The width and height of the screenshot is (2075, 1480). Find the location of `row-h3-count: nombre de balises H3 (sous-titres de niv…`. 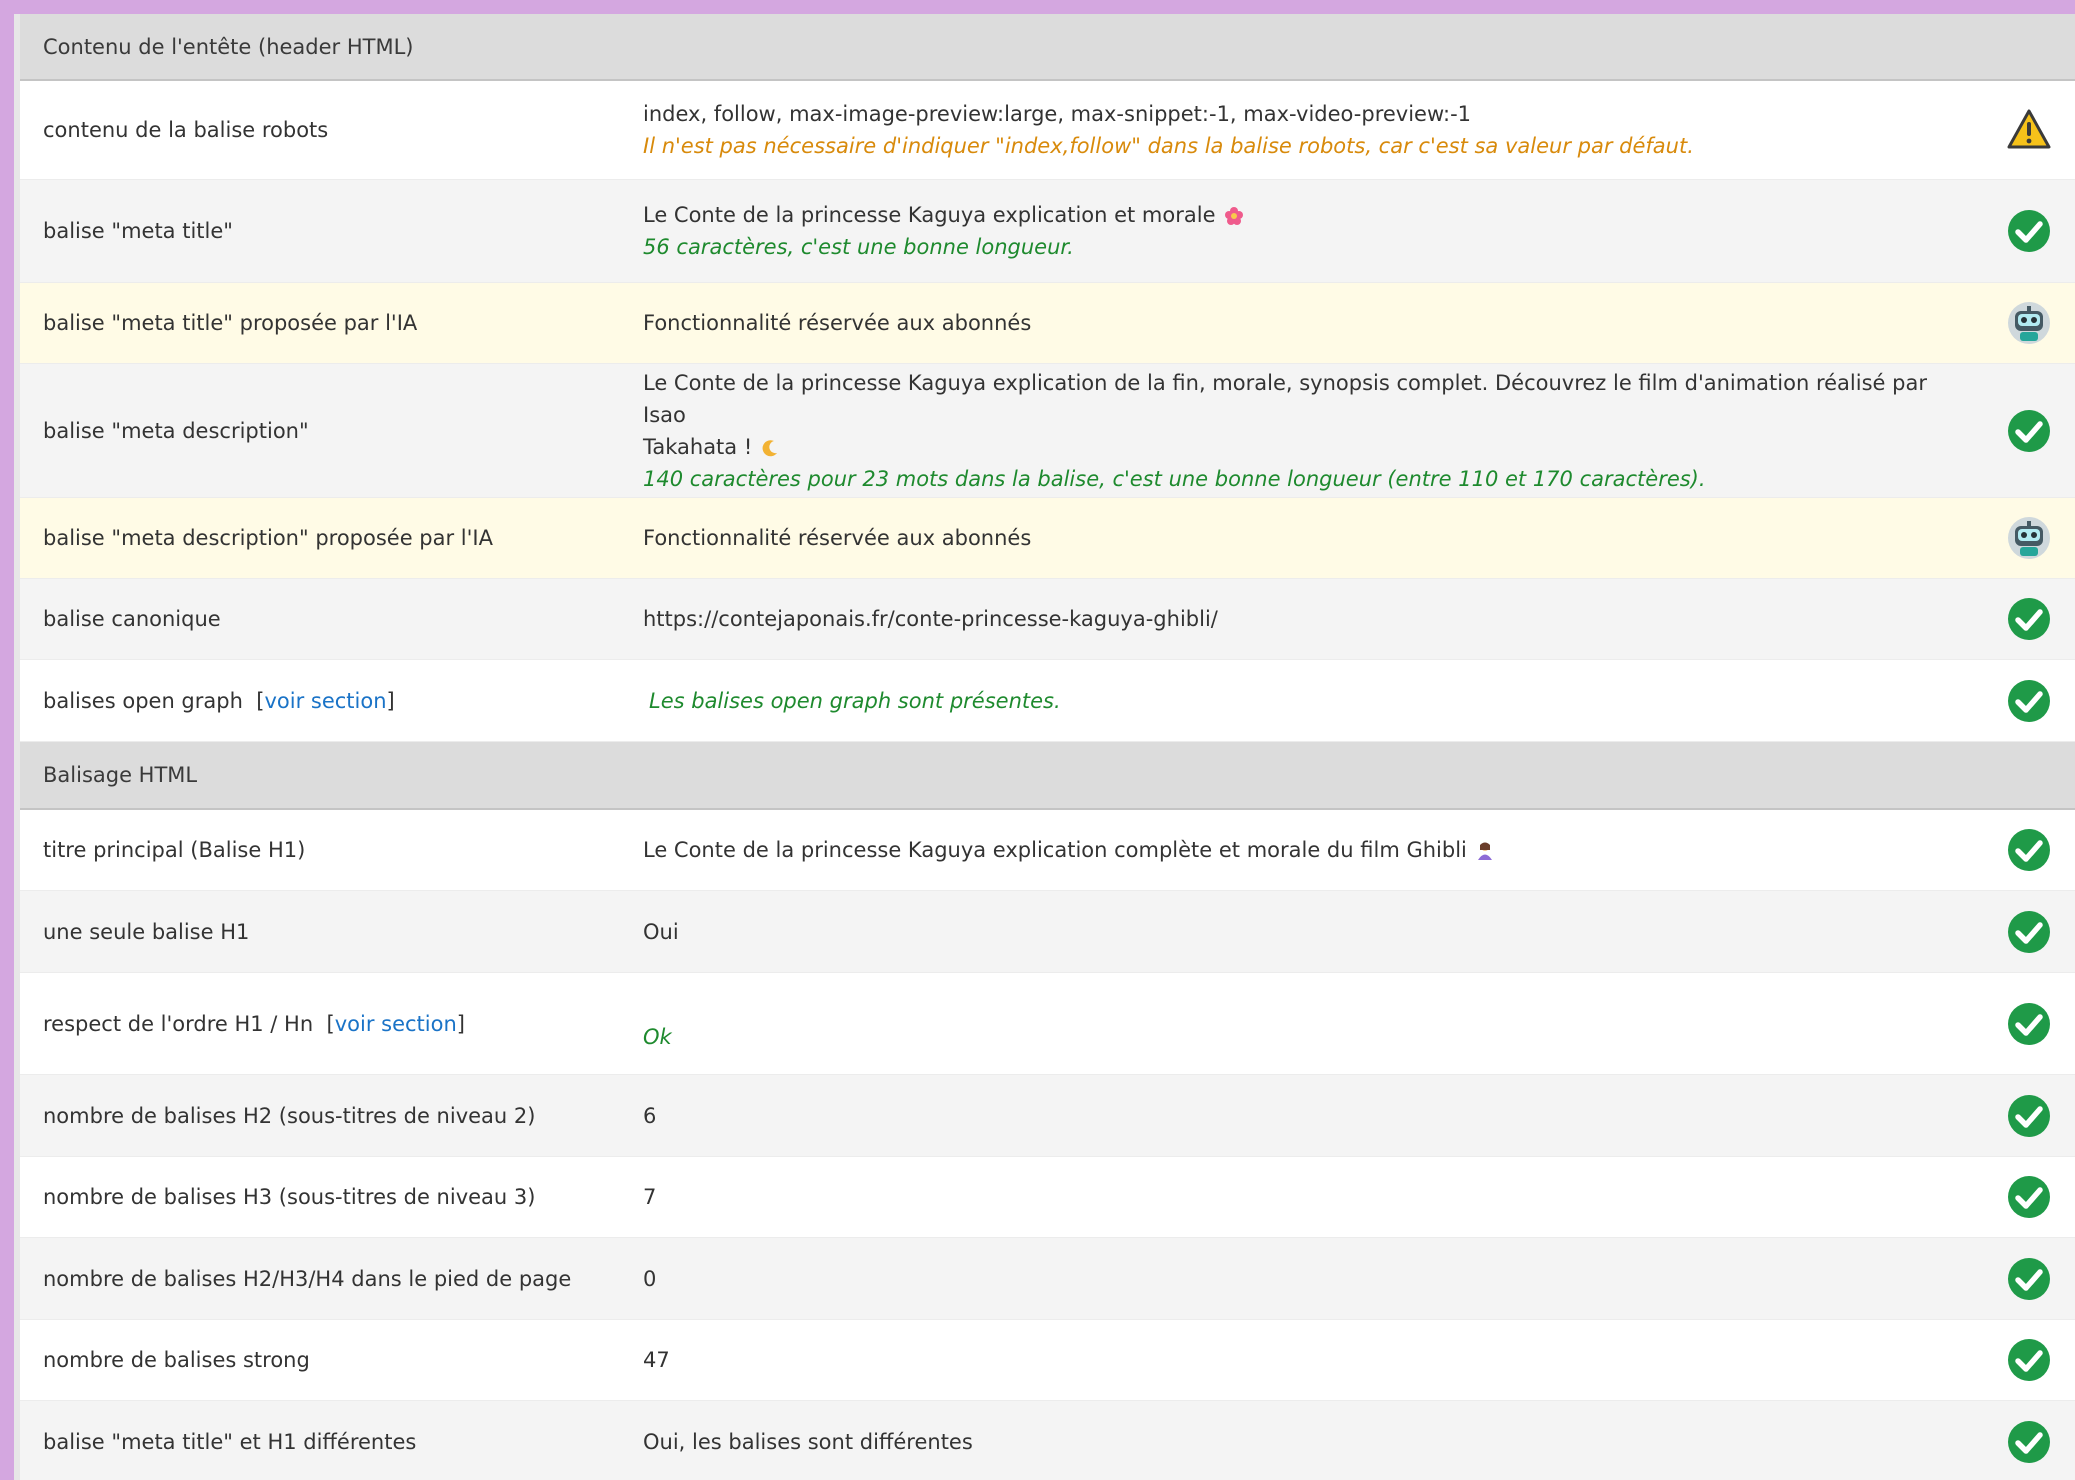

row-h3-count: nombre de balises H3 (sous-titres de niv… is located at coordinates (1047, 1197).